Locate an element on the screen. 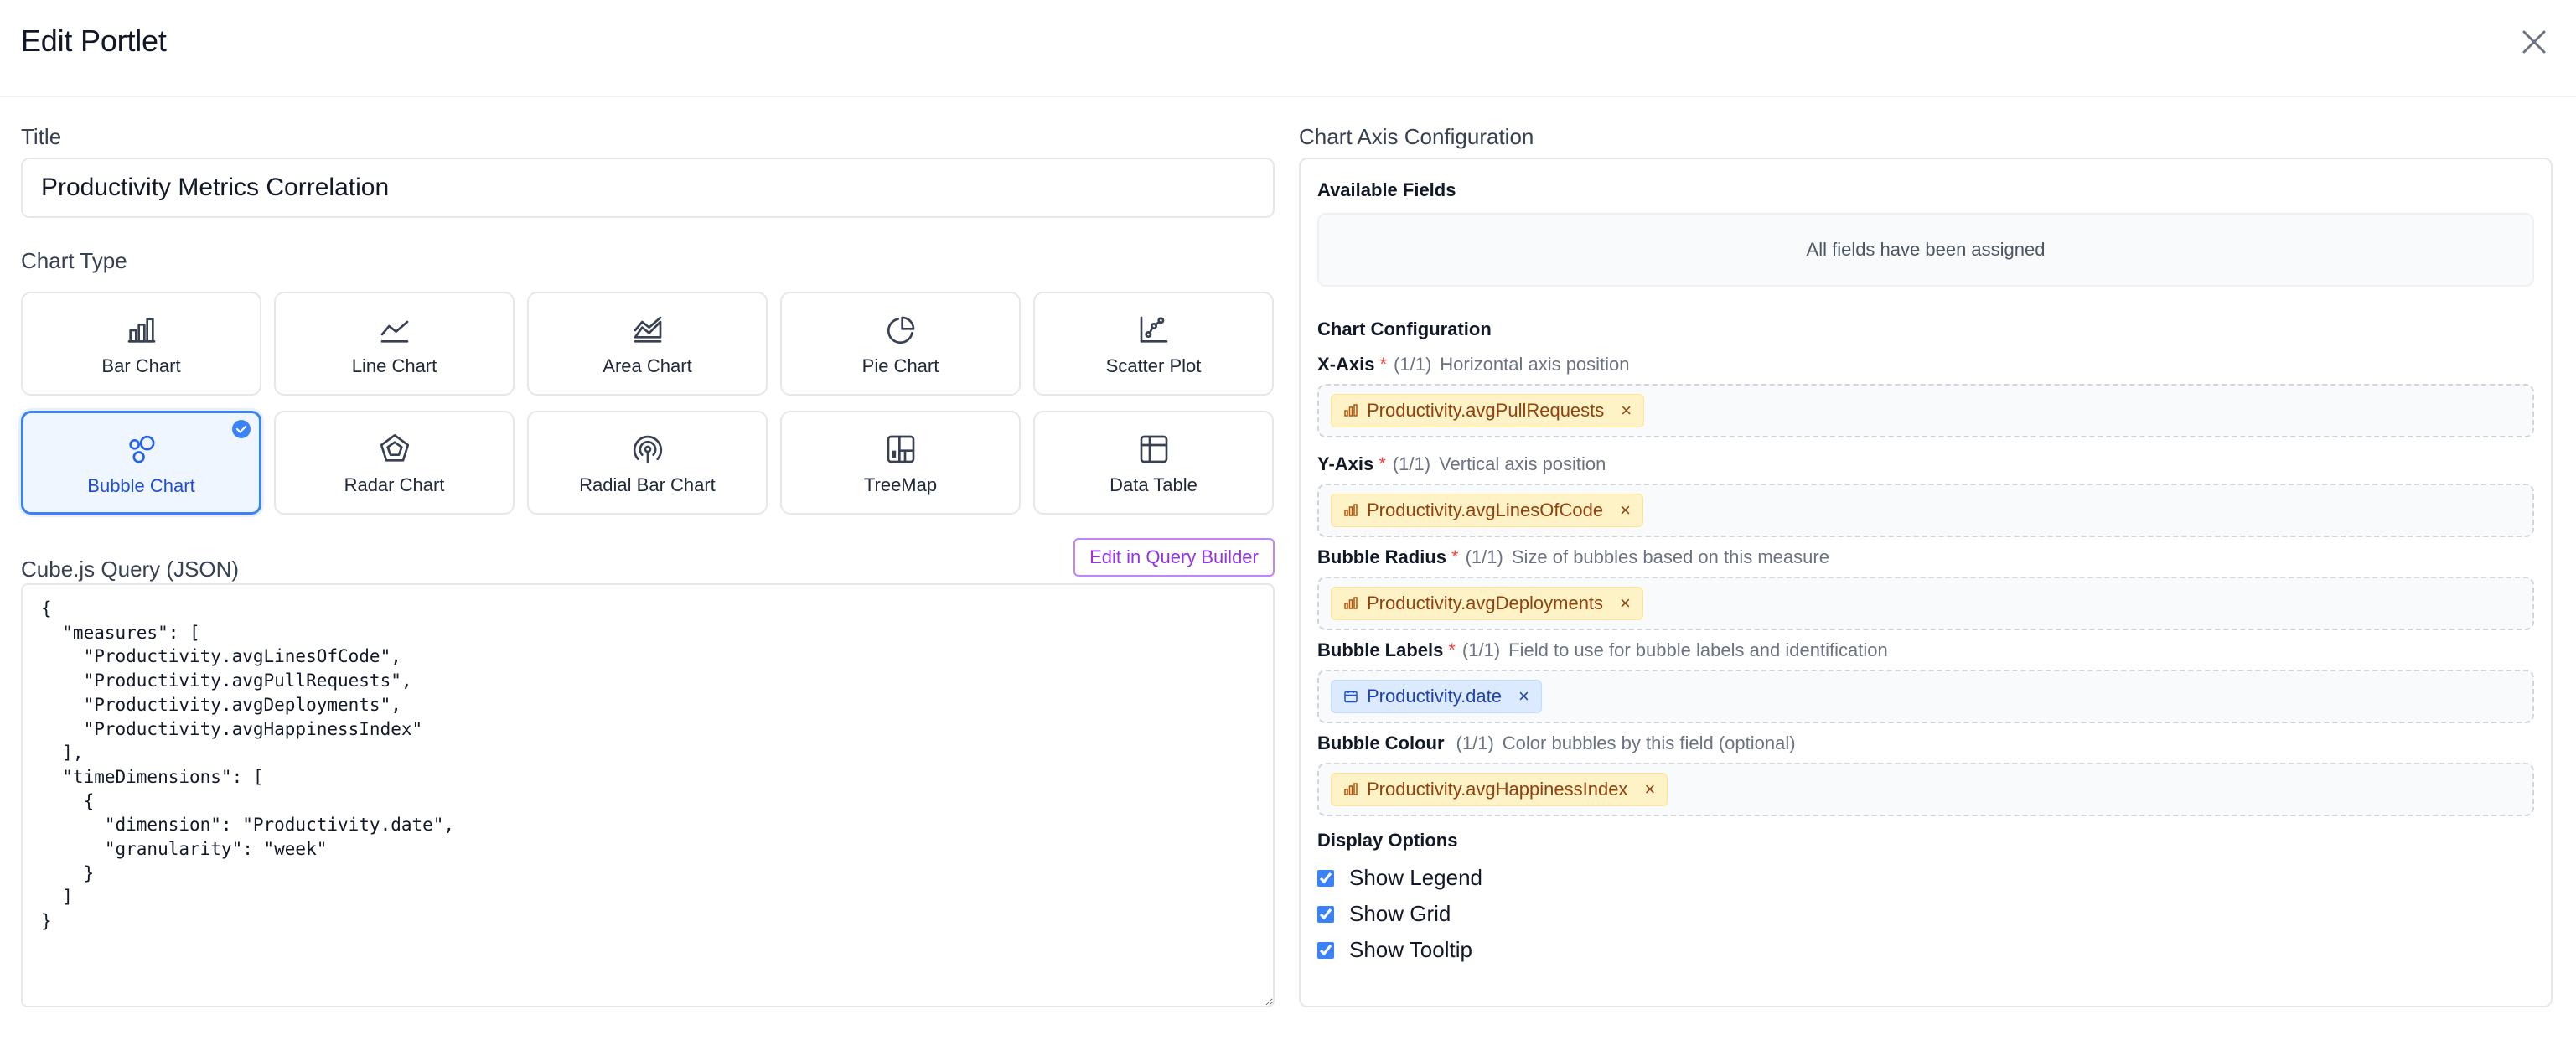  chart-option-label: Line Chart is located at coordinates (394, 365).